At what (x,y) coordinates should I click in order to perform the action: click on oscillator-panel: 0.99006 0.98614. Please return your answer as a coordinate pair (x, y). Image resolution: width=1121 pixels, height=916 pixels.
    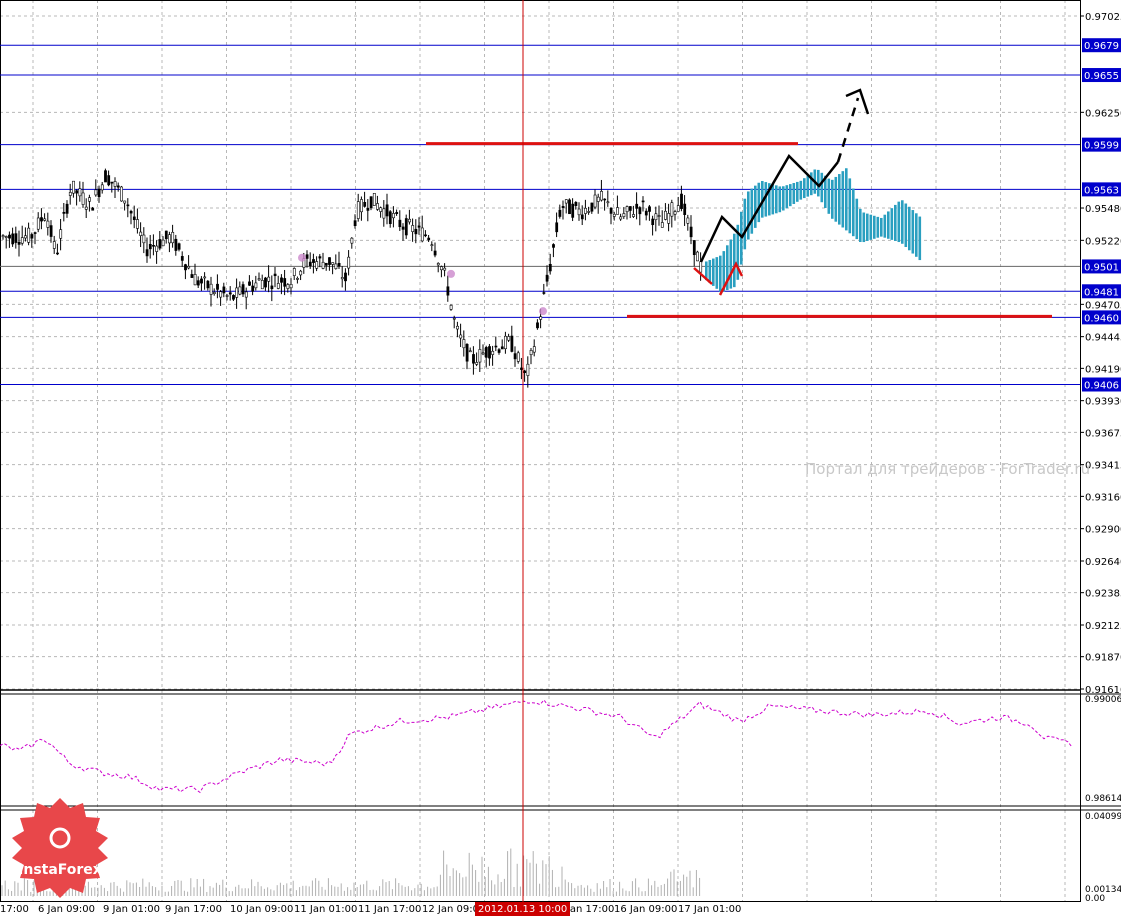
    Looking at the image, I should click on (560, 749).